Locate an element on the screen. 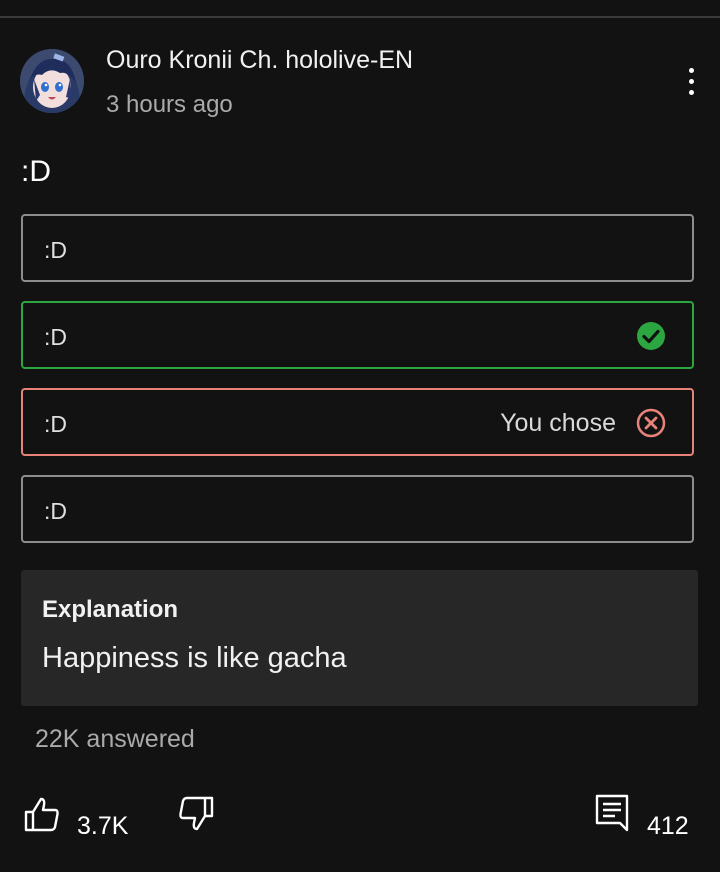 The image size is (720, 872). explanation-title: Explanation is located at coordinates (110, 609).